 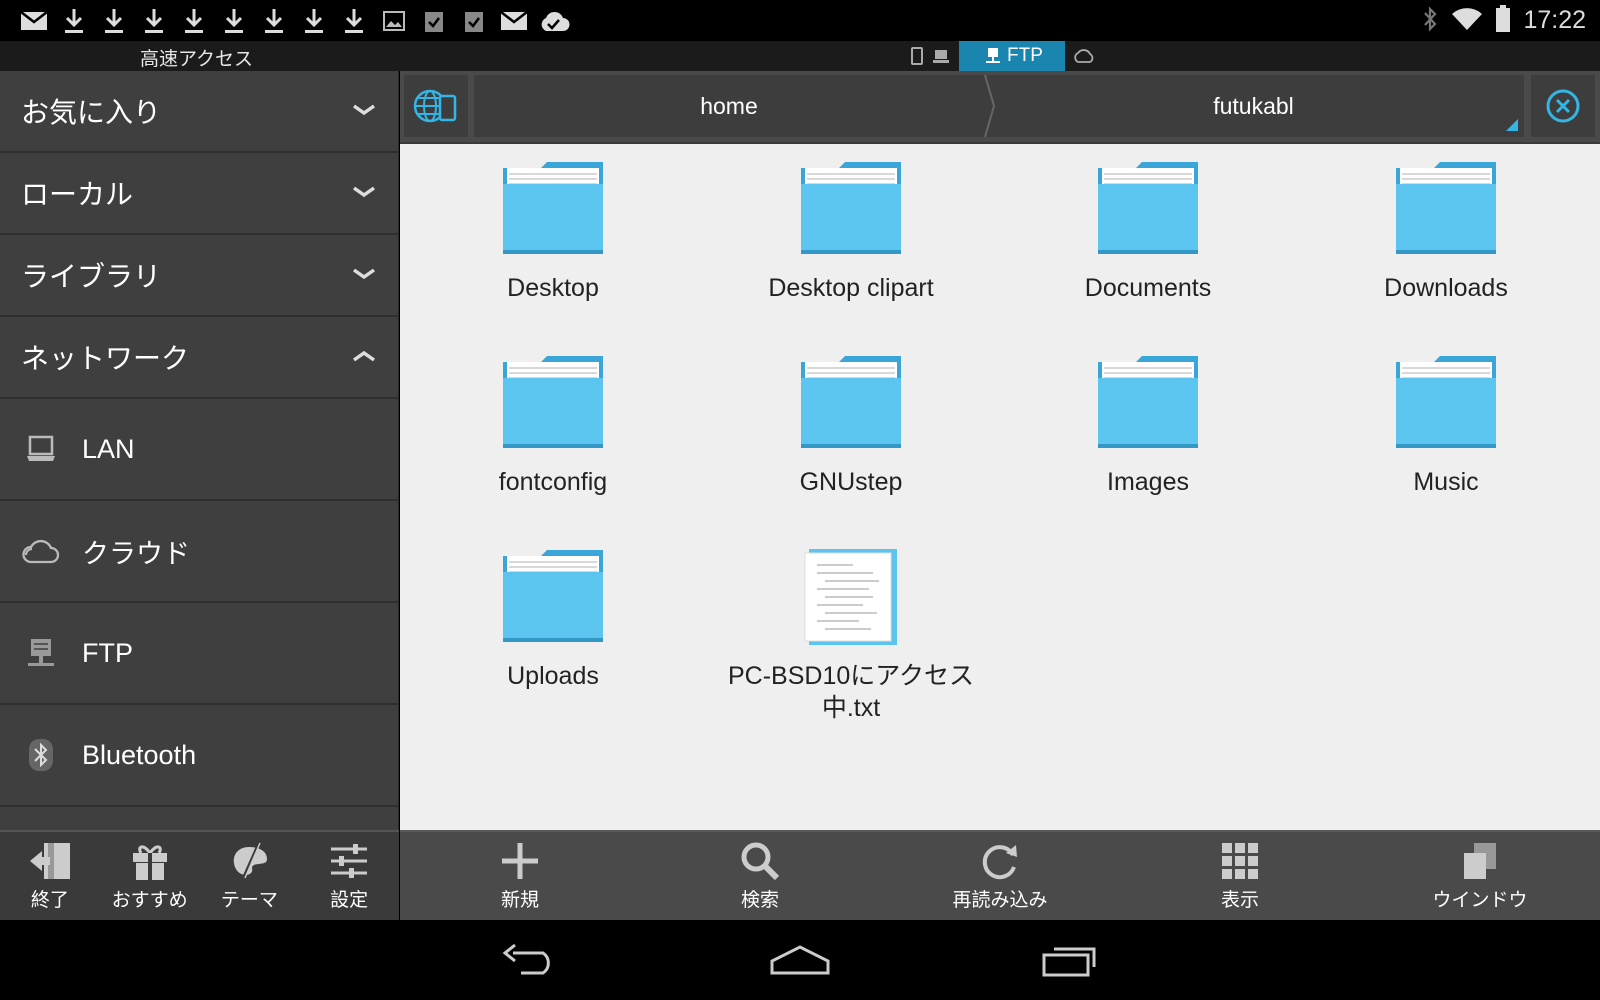 What do you see at coordinates (199, 654) in the screenshot?
I see `sidebar-item-ftp: FTP` at bounding box center [199, 654].